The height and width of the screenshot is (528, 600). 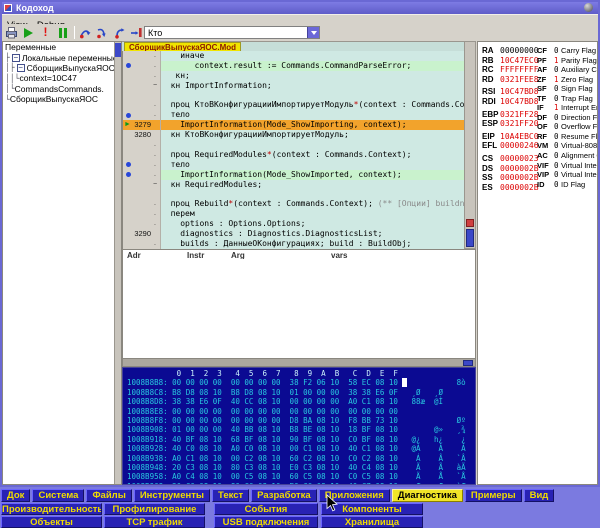 I want to click on taskbar-tab-док: Док, so click(x=16, y=495).